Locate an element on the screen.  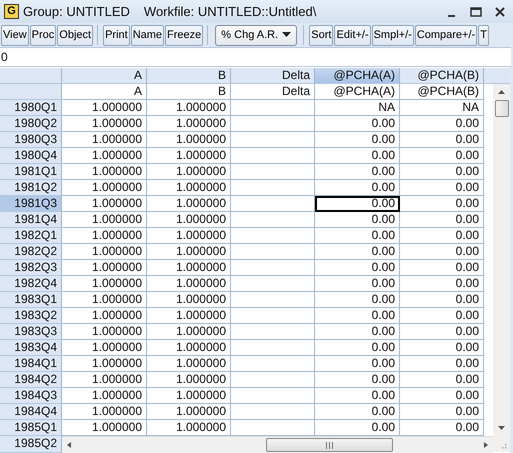
column-header: @PCHA(A) is located at coordinates (357, 76).